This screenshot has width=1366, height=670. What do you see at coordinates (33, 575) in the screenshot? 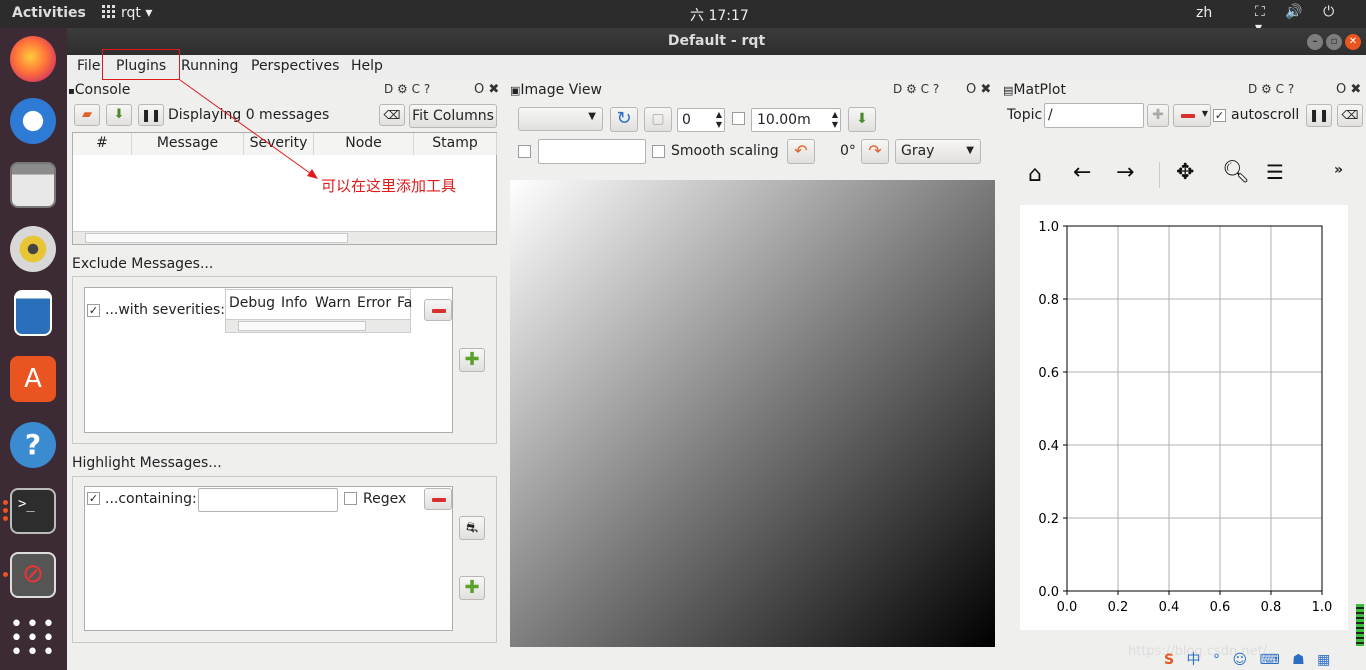
I see `rqt-app-icon: ⊘` at bounding box center [33, 575].